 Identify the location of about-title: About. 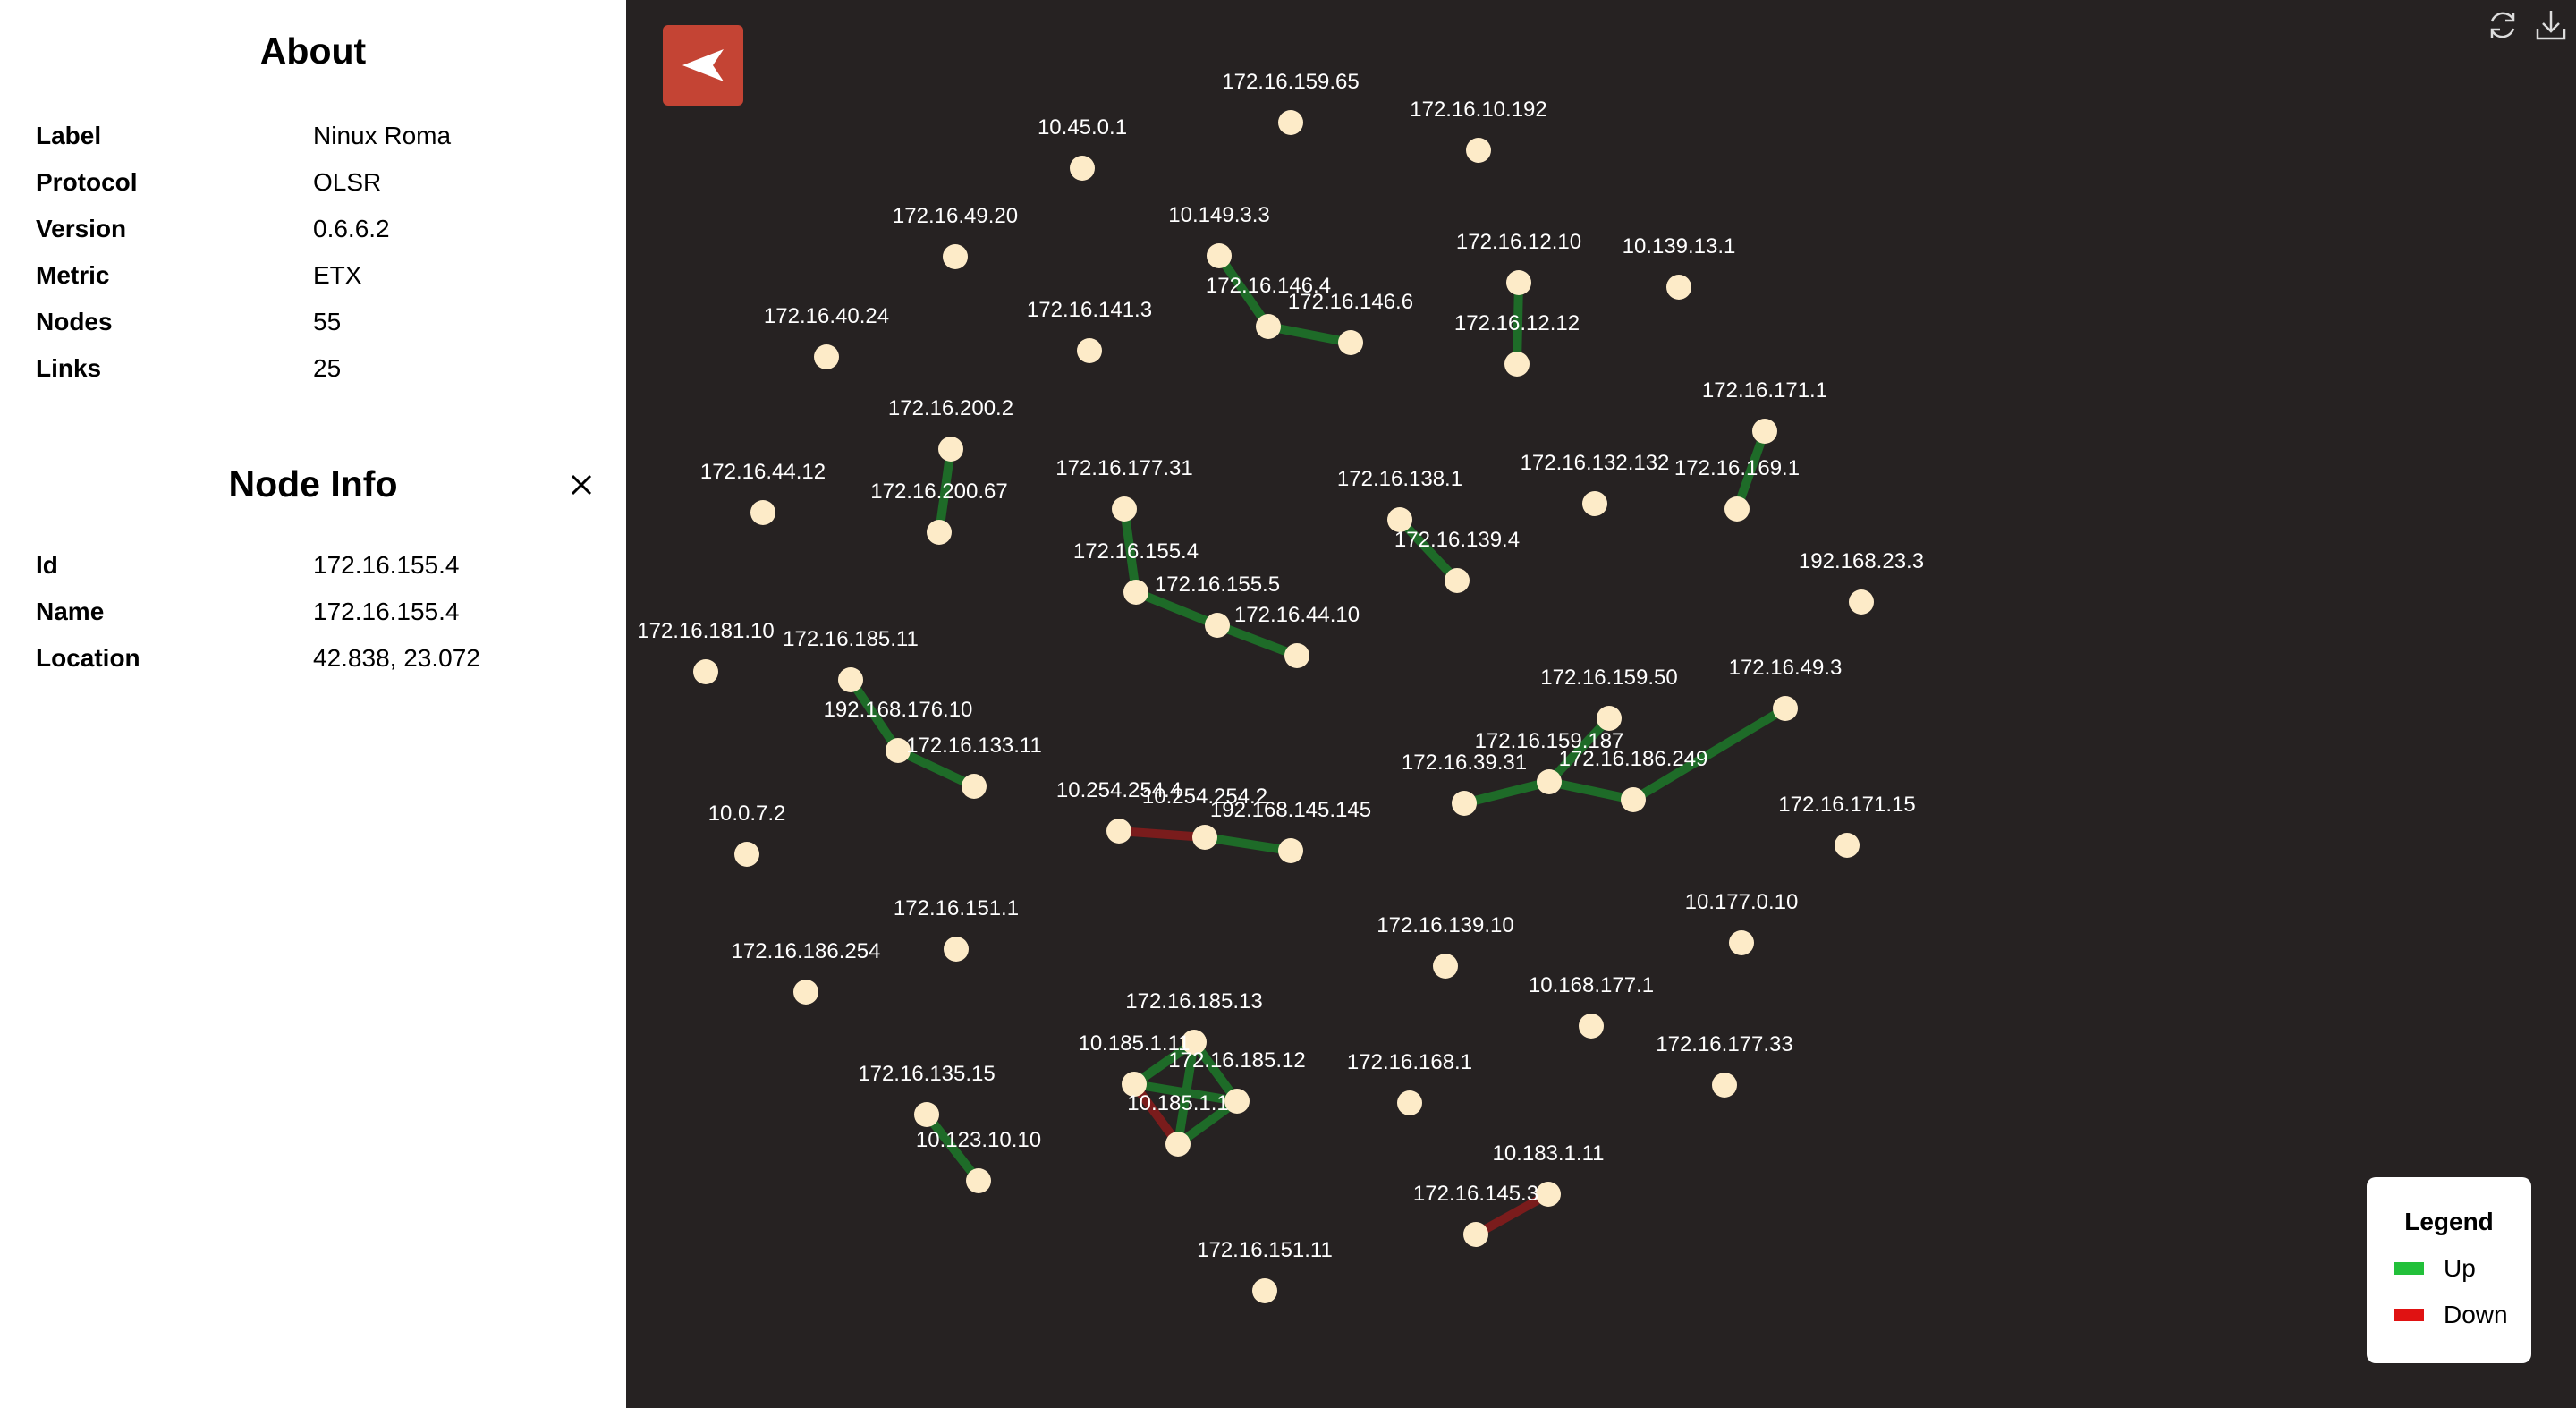
(313, 51).